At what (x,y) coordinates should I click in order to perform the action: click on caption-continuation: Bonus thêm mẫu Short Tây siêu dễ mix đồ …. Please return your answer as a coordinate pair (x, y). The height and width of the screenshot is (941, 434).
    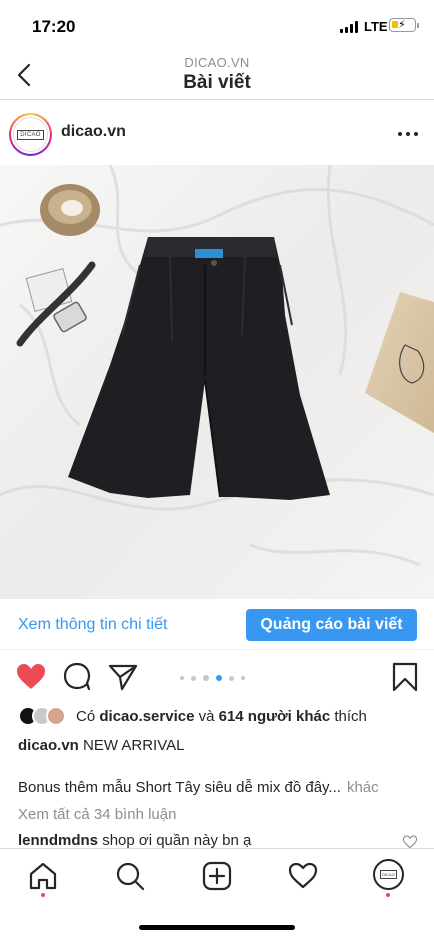
    Looking at the image, I should click on (218, 787).